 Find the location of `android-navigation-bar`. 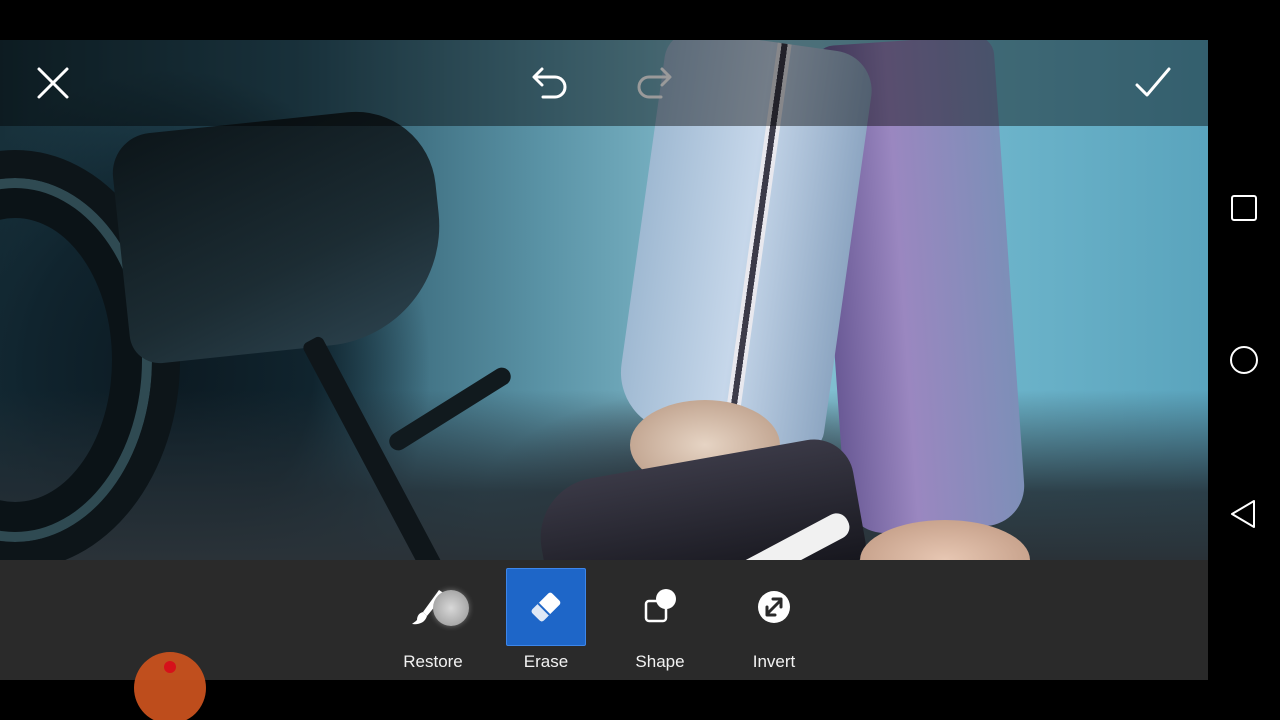

android-navigation-bar is located at coordinates (1244, 360).